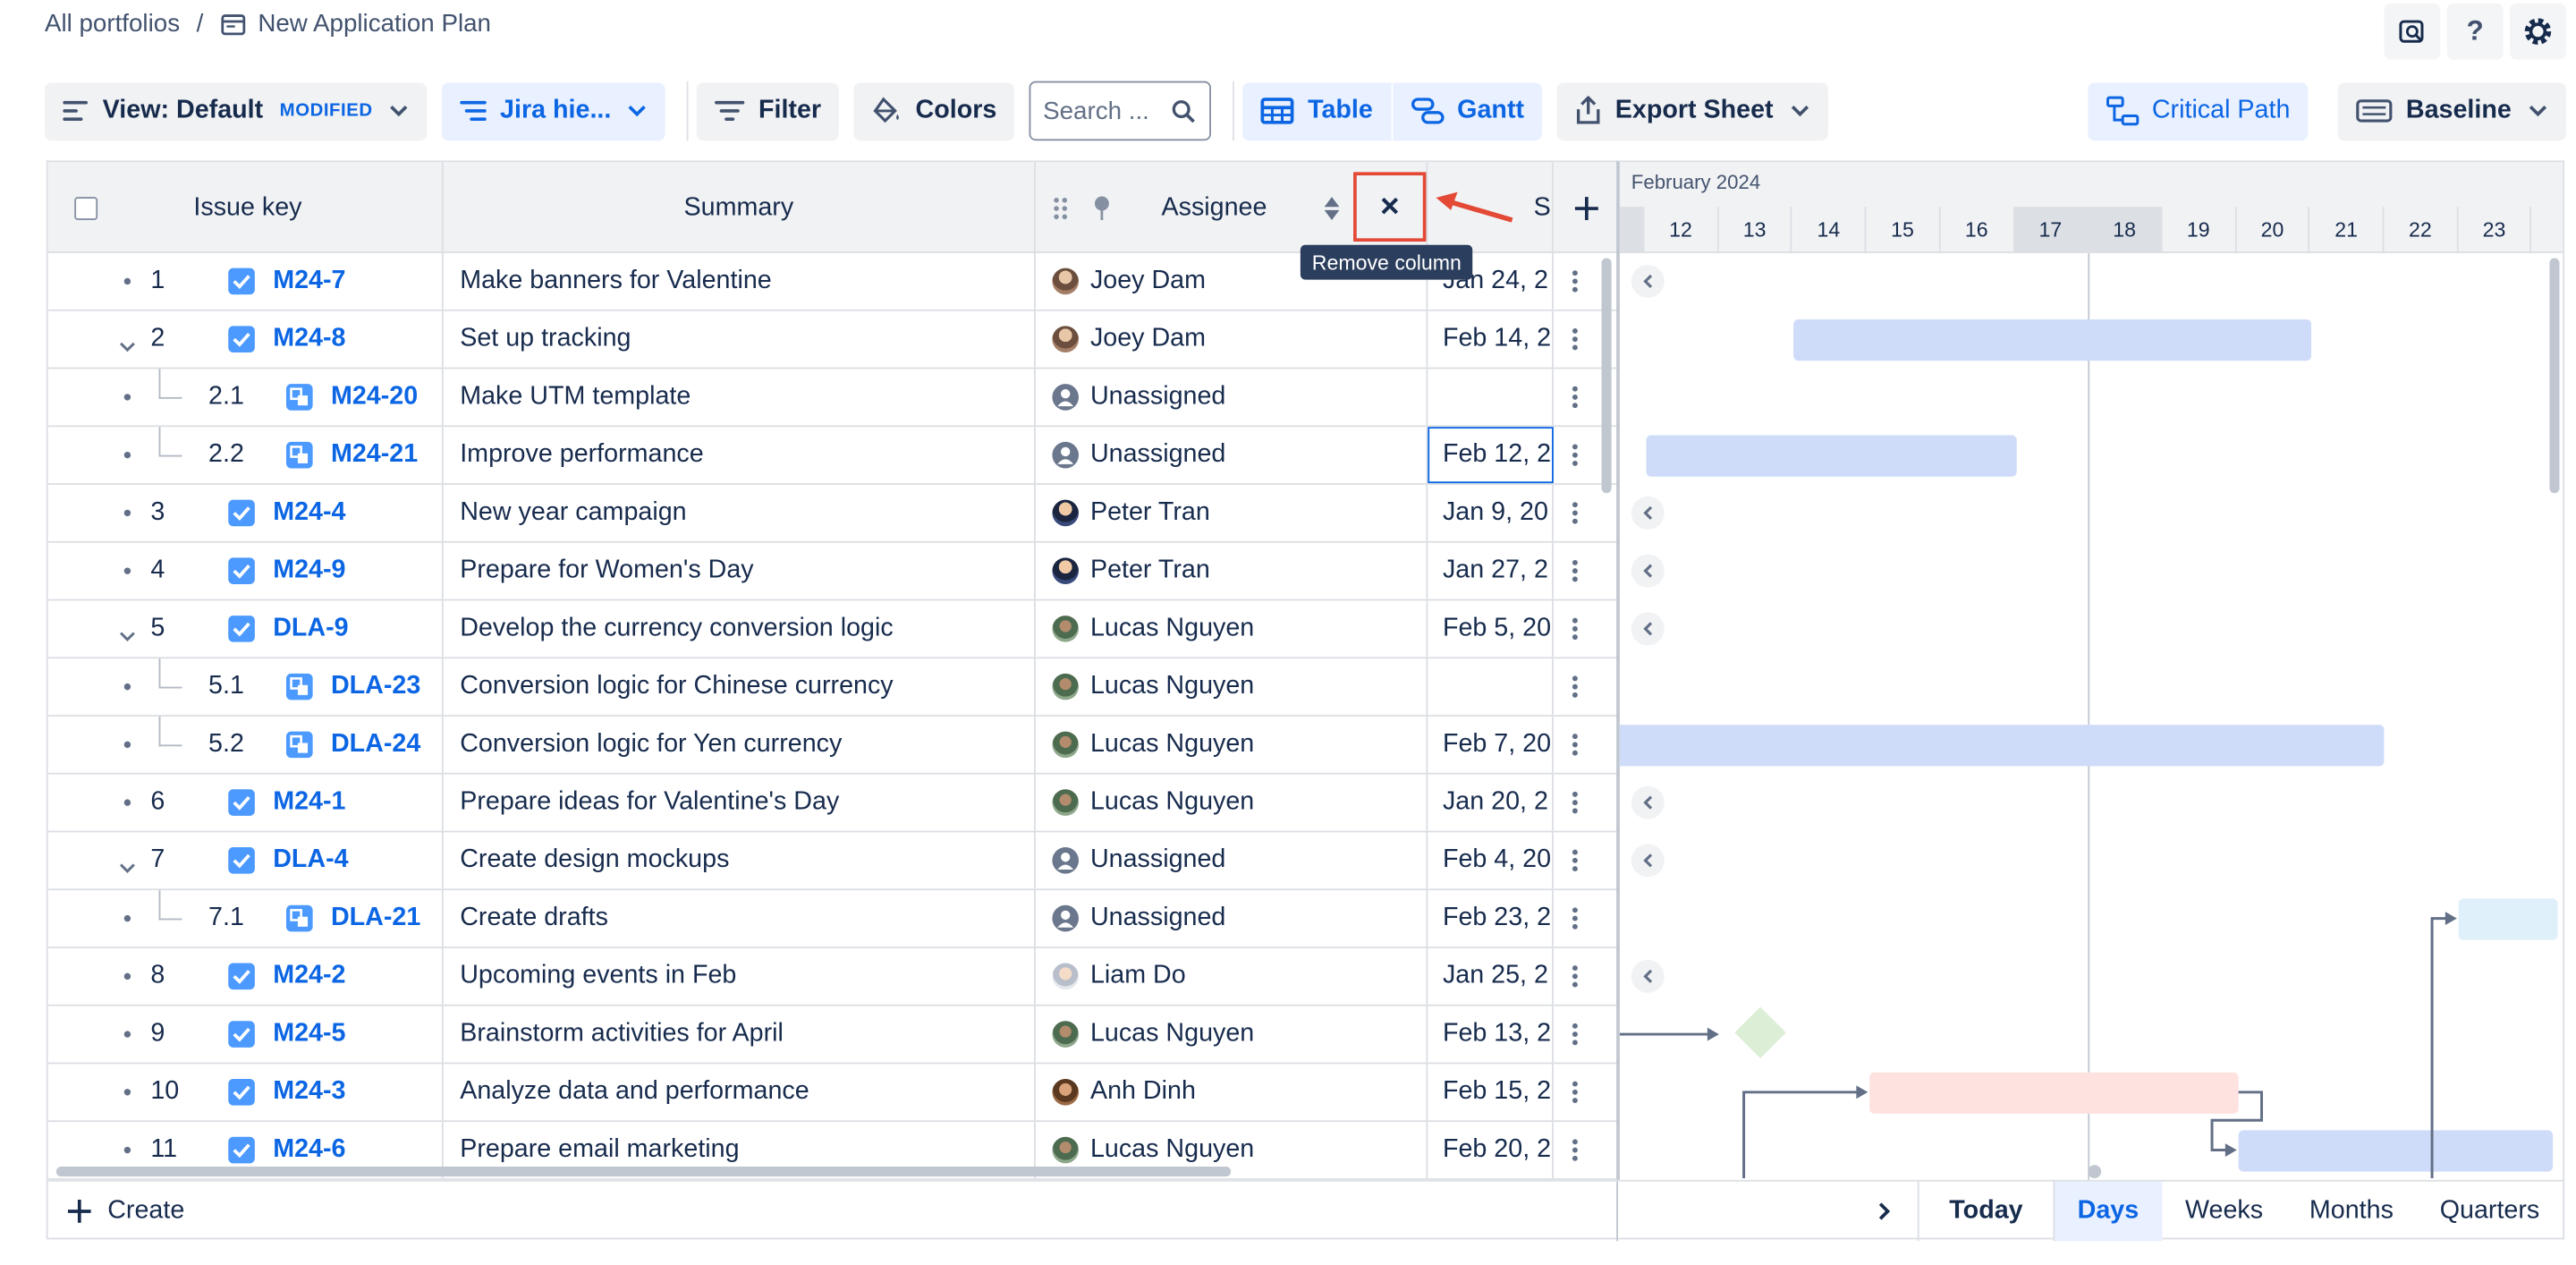  What do you see at coordinates (1885, 1212) in the screenshot?
I see `gantt-scroll-right-button` at bounding box center [1885, 1212].